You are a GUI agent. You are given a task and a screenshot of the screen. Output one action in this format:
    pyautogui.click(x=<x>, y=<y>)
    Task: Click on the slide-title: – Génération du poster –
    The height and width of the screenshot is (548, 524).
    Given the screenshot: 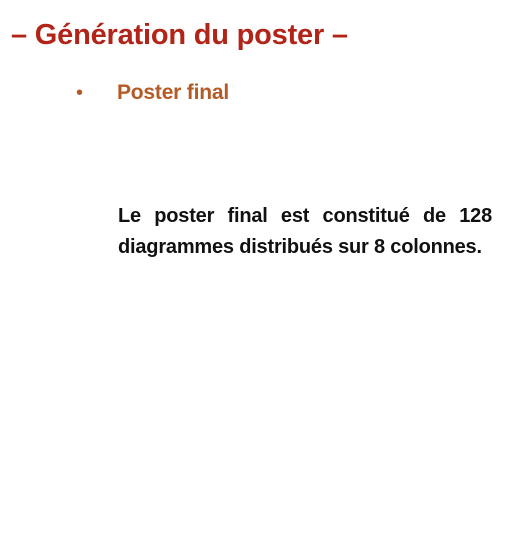 What is the action you would take?
    pyautogui.click(x=179, y=35)
    